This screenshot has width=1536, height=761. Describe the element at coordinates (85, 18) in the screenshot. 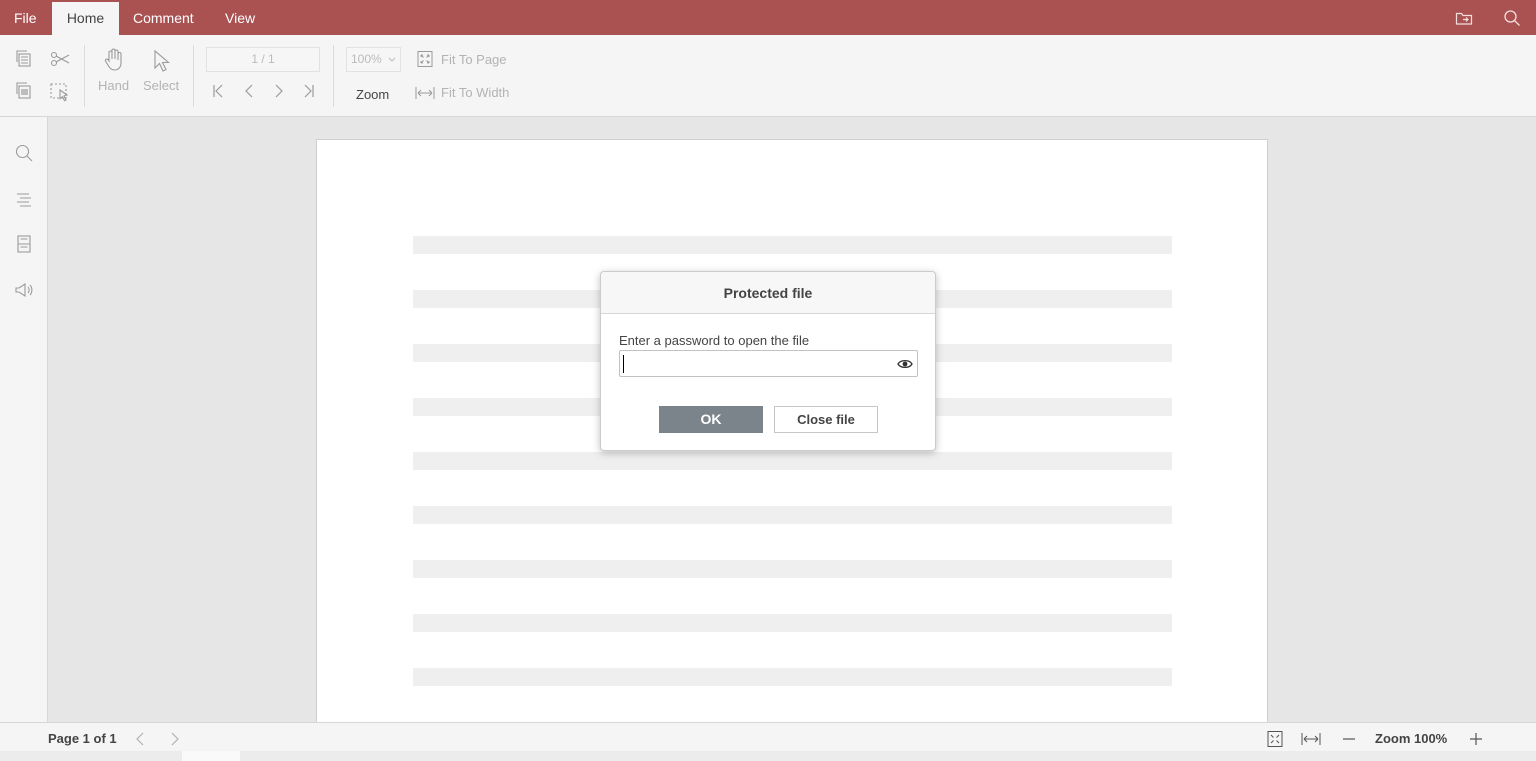

I see `tab-home: Home` at that location.